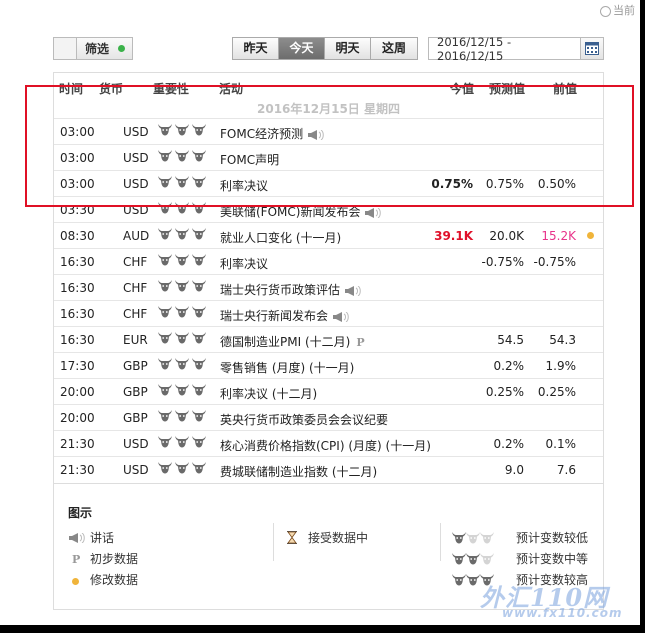  I want to click on row-actual: 39.1K, so click(453, 236).